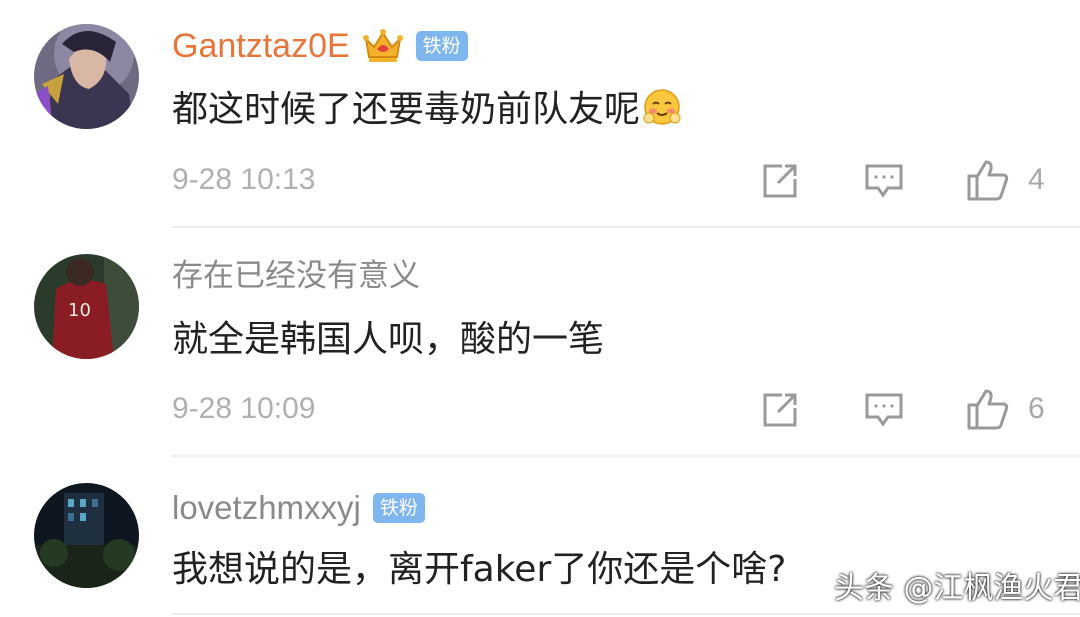  I want to click on comment-text: 就全是韩国人呗，酸的一笔, so click(388, 339).